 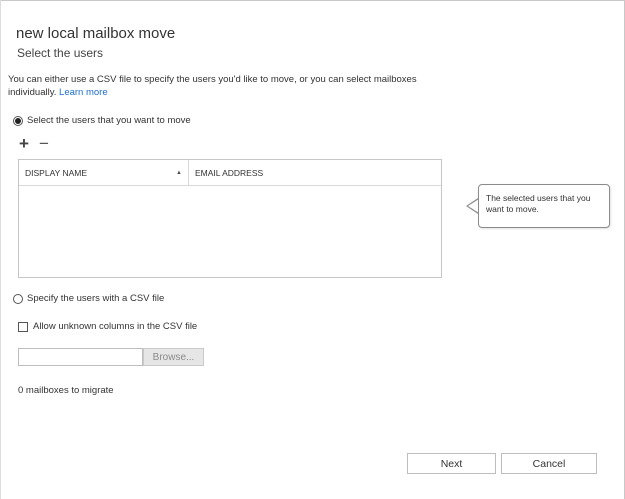 What do you see at coordinates (60, 53) in the screenshot?
I see `wizard-step-title: Select the users` at bounding box center [60, 53].